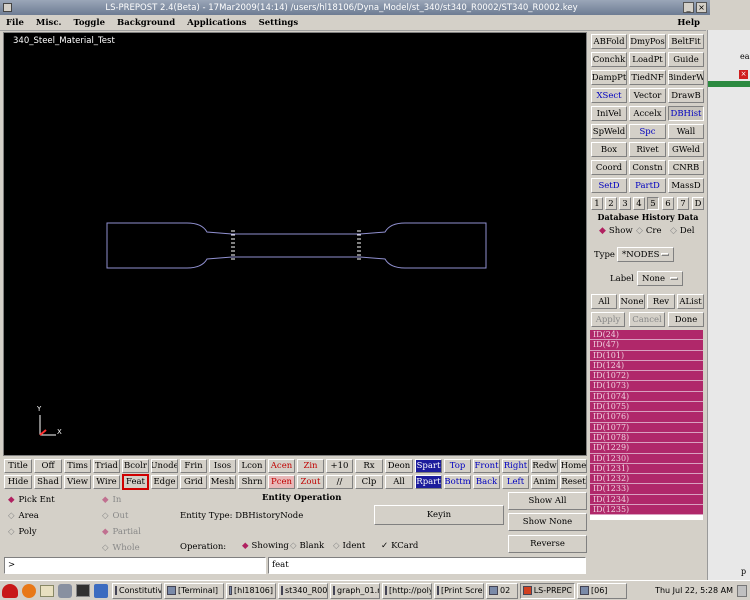  Describe the element at coordinates (216, 23) in the screenshot. I see `menu-applications: Applications` at that location.